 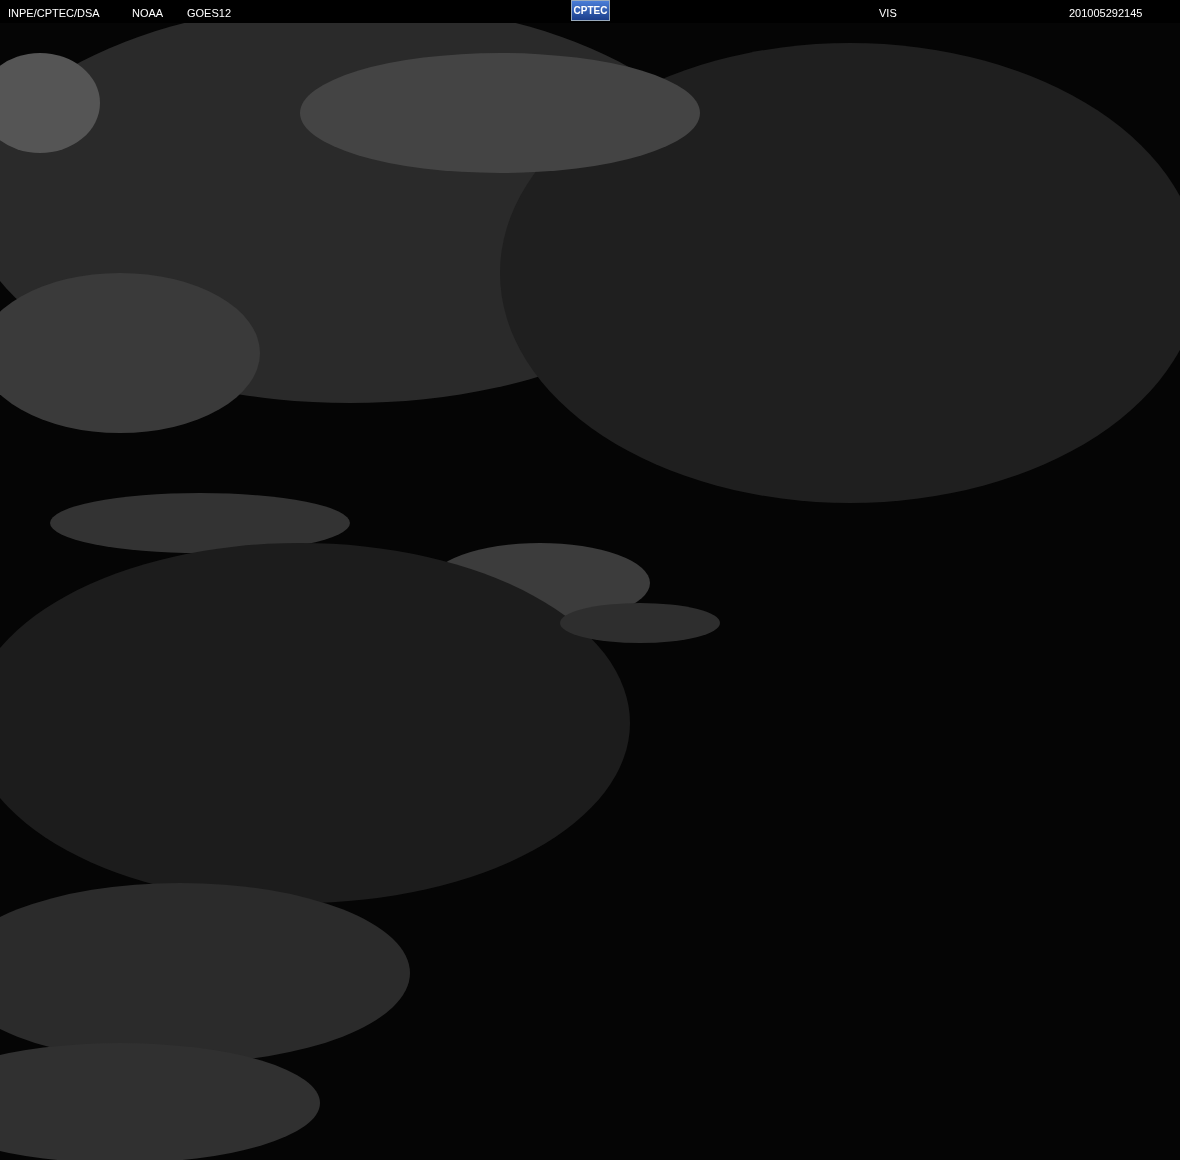 What do you see at coordinates (54, 13) in the screenshot?
I see `source-label: INPE/CPTEC/DSA` at bounding box center [54, 13].